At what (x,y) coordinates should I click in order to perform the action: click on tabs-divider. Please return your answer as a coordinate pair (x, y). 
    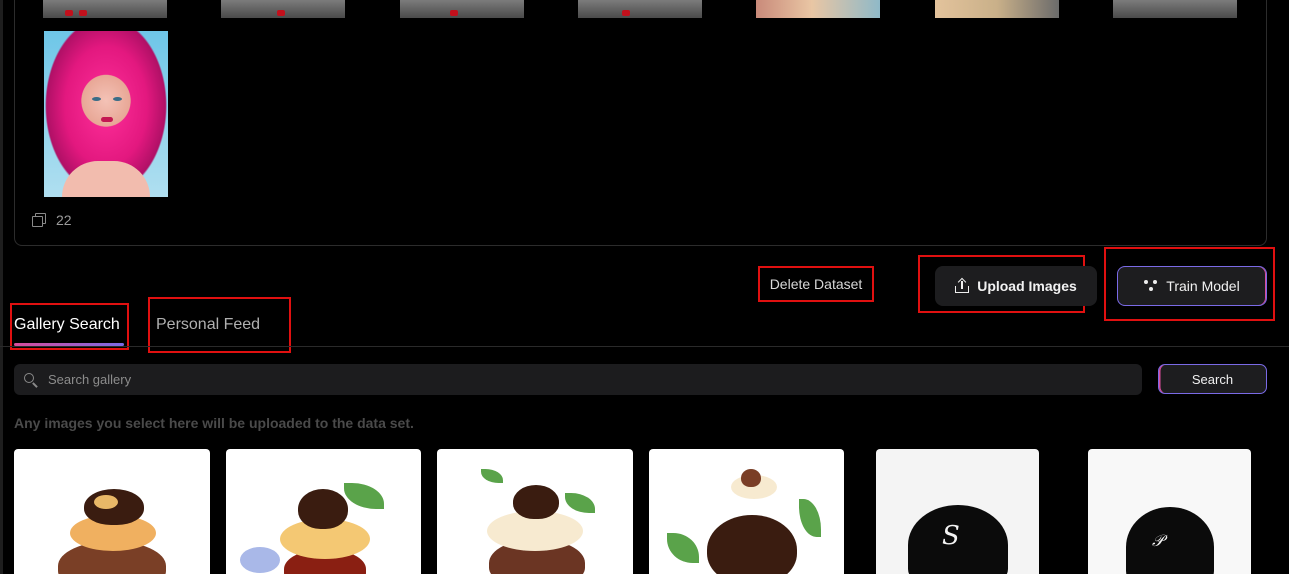
    Looking at the image, I should click on (644, 346).